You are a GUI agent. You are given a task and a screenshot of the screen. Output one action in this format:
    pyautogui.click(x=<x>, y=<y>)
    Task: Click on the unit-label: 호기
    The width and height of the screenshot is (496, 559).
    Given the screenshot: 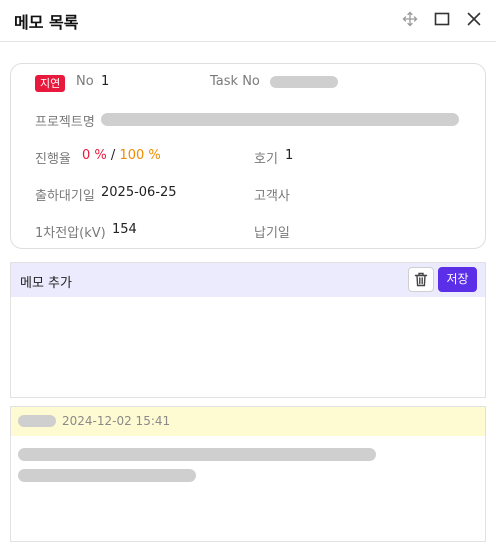 What is the action you would take?
    pyautogui.click(x=266, y=159)
    